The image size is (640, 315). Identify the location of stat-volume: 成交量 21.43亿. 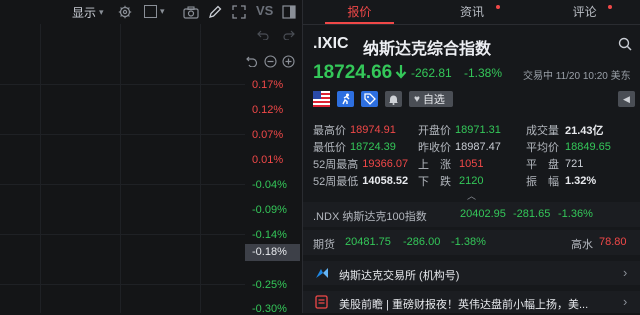
(565, 130).